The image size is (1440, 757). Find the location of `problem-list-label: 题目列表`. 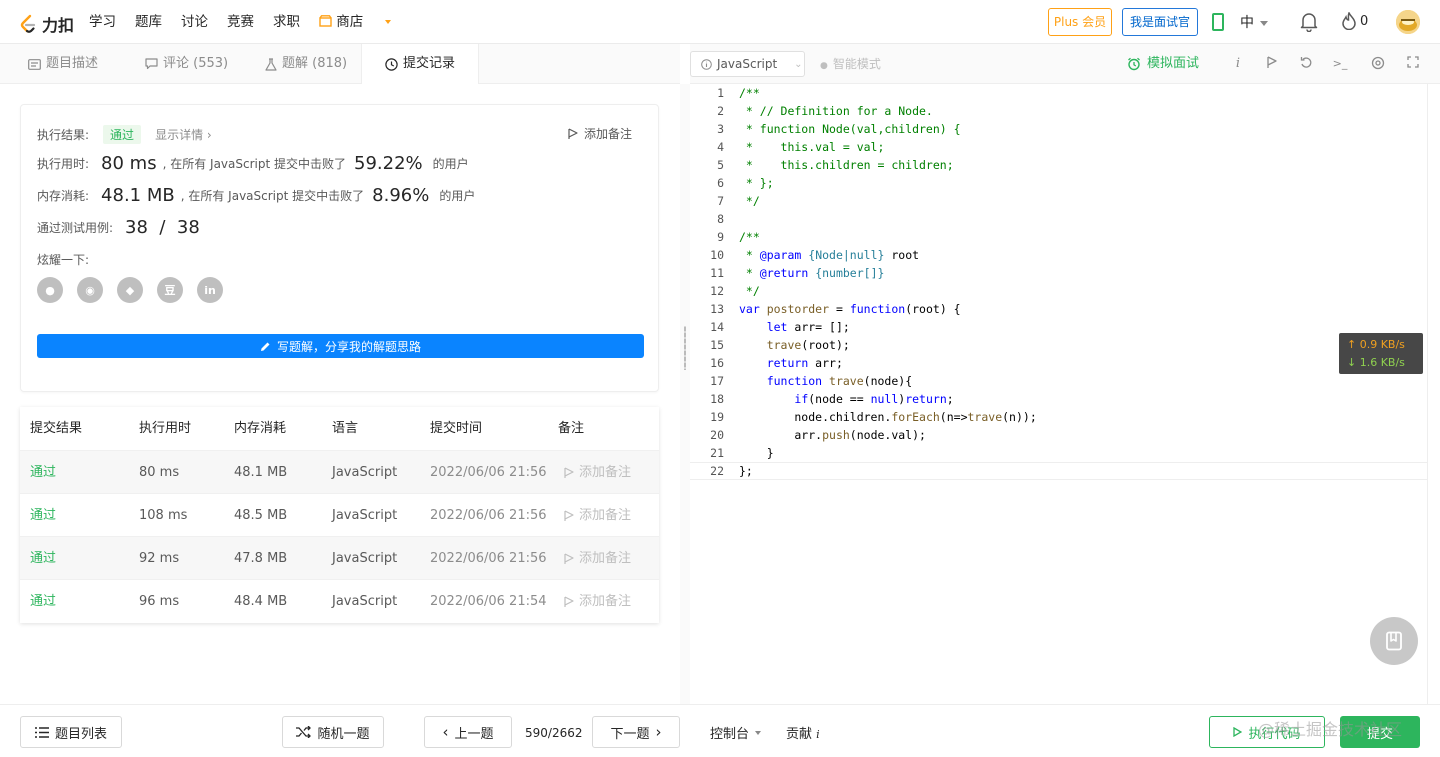

problem-list-label: 题目列表 is located at coordinates (80, 734).